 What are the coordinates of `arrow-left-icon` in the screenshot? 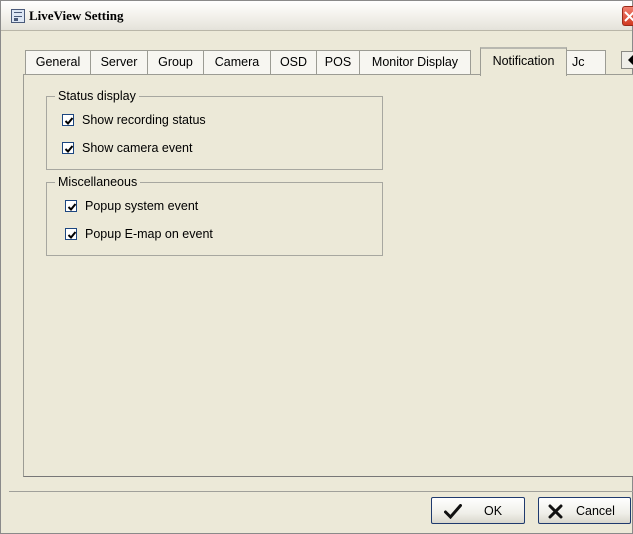 It's located at (630, 60).